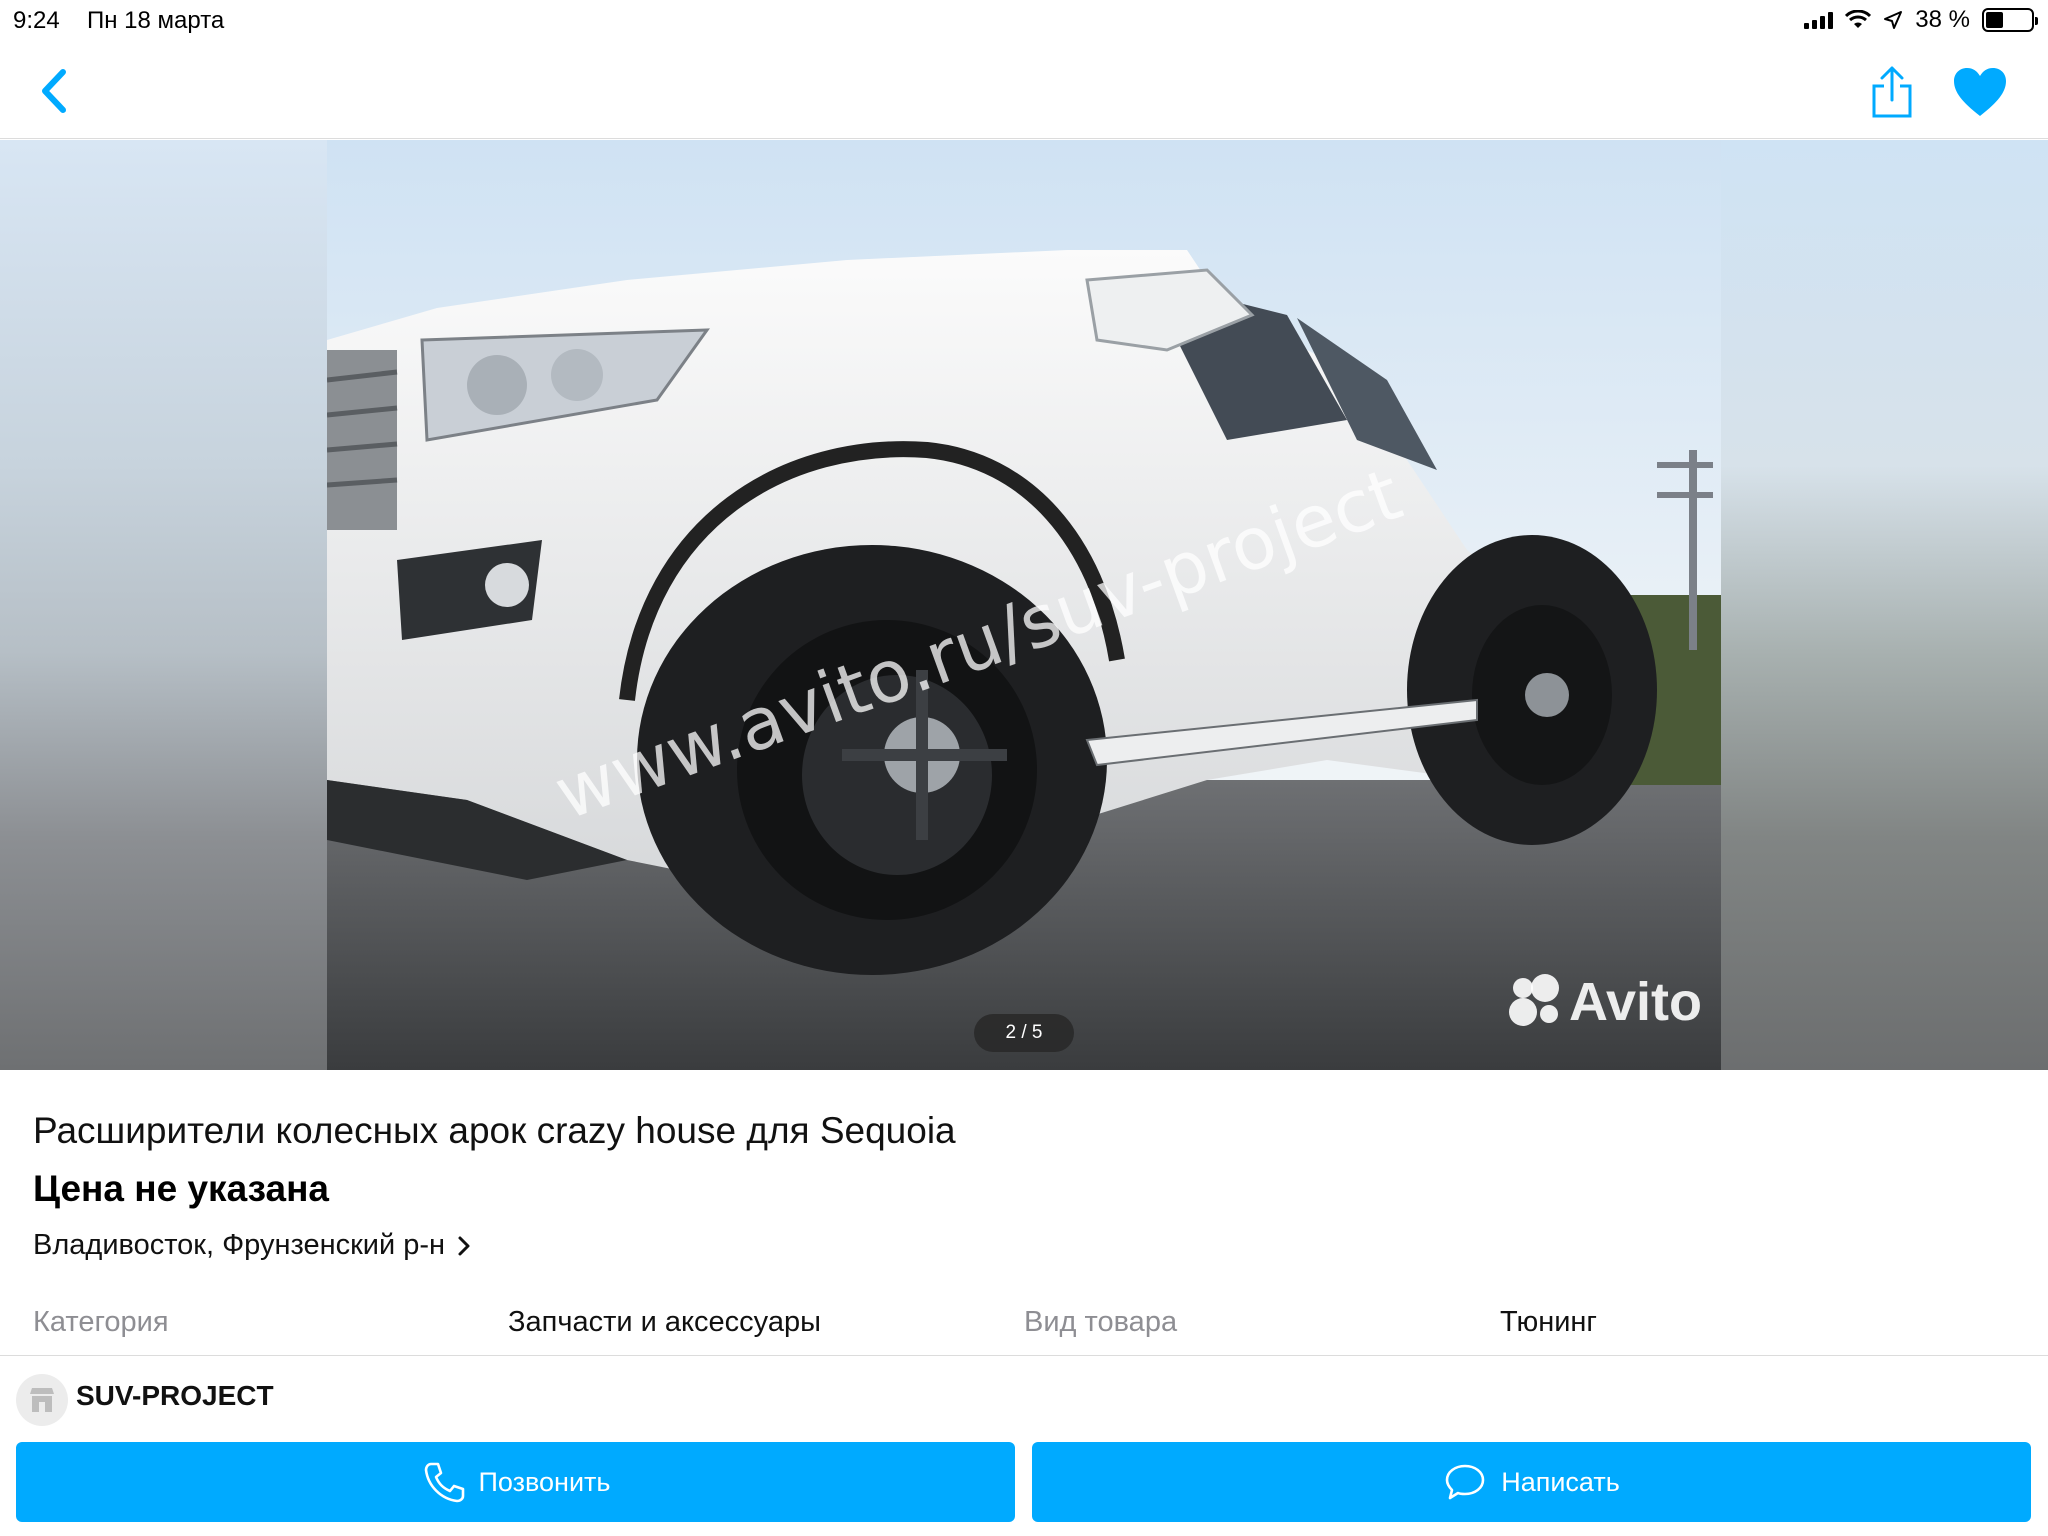  What do you see at coordinates (1024, 21) in the screenshot?
I see `status-bar: 9:24 Пн 18 марта 38 %` at bounding box center [1024, 21].